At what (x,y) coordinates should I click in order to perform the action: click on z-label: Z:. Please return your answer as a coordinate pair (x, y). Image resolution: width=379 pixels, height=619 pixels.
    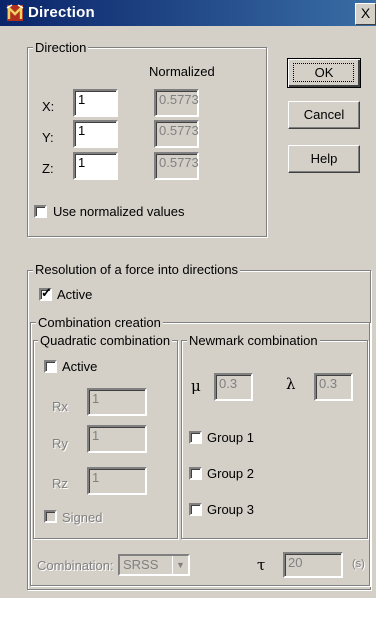
    Looking at the image, I should click on (48, 168).